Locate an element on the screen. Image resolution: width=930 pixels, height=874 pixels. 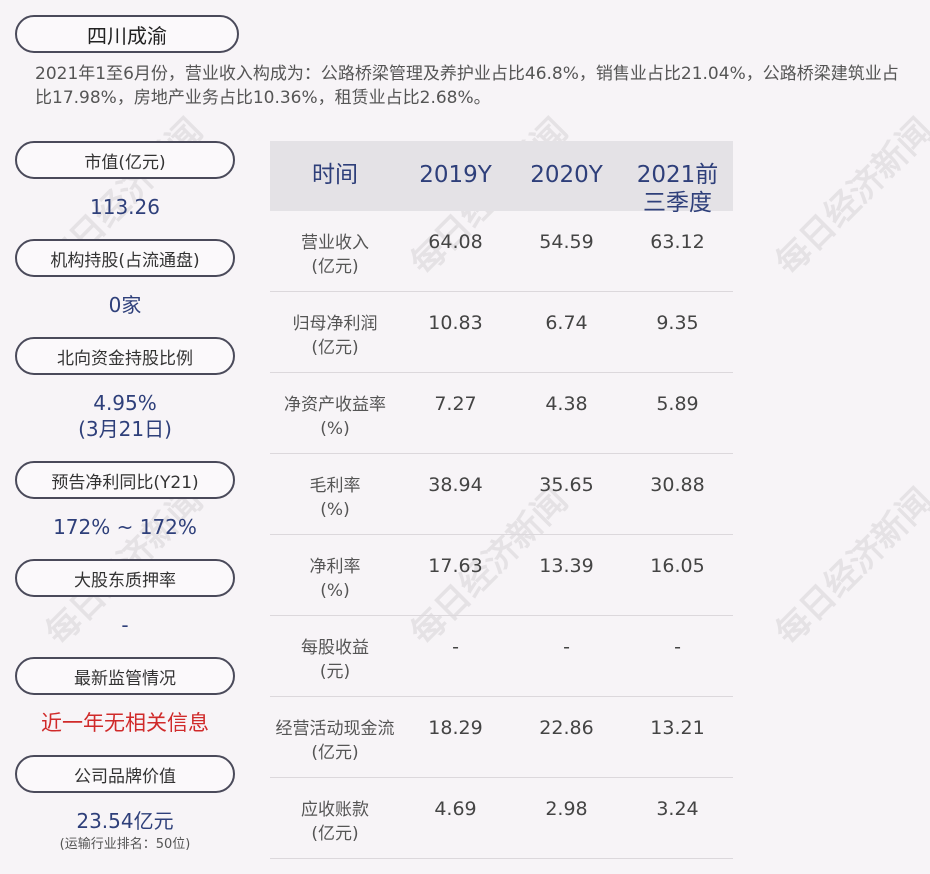
table-cell: 10.83 is located at coordinates (455, 323).